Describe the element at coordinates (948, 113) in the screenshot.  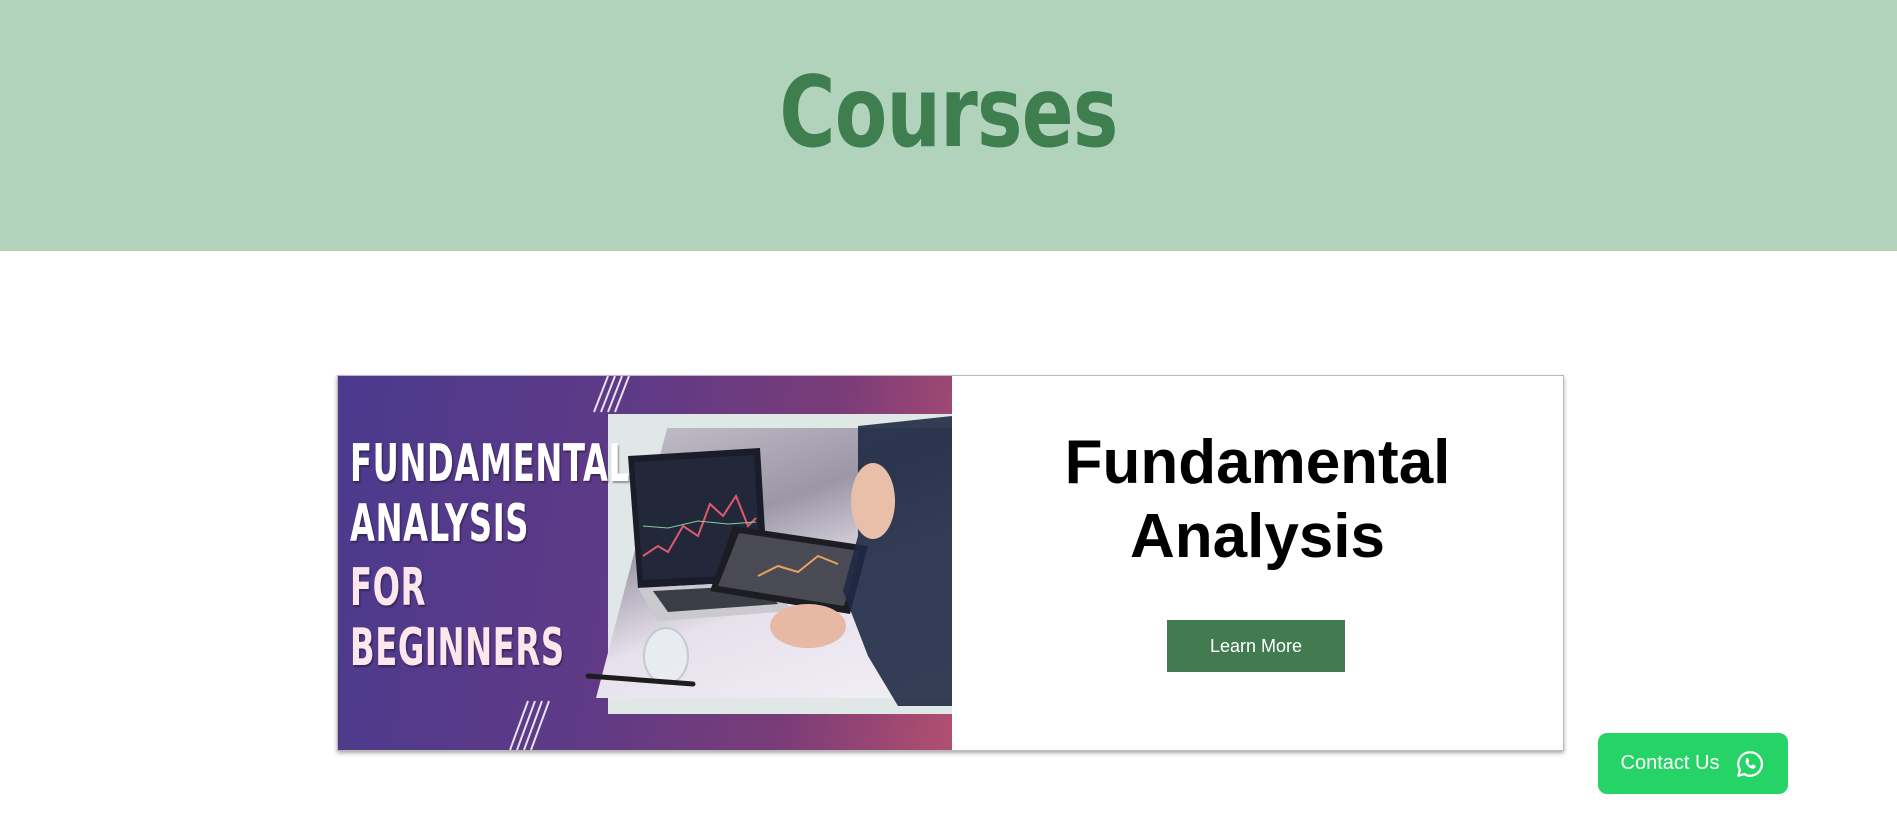
I see `page-title: Courses` at that location.